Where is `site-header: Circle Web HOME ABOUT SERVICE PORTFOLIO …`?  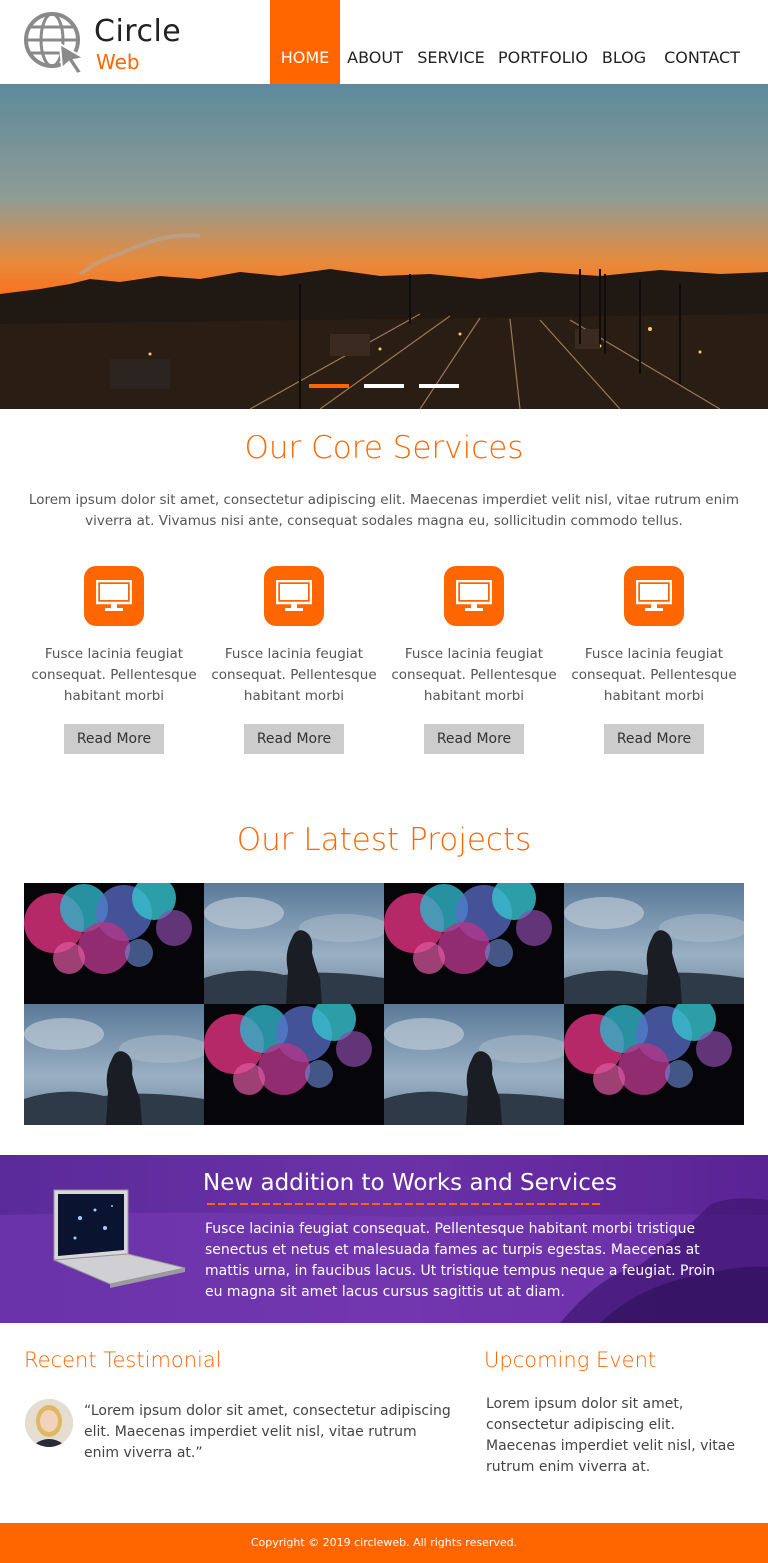
site-header: Circle Web HOME ABOUT SERVICE PORTFOLIO … is located at coordinates (384, 42).